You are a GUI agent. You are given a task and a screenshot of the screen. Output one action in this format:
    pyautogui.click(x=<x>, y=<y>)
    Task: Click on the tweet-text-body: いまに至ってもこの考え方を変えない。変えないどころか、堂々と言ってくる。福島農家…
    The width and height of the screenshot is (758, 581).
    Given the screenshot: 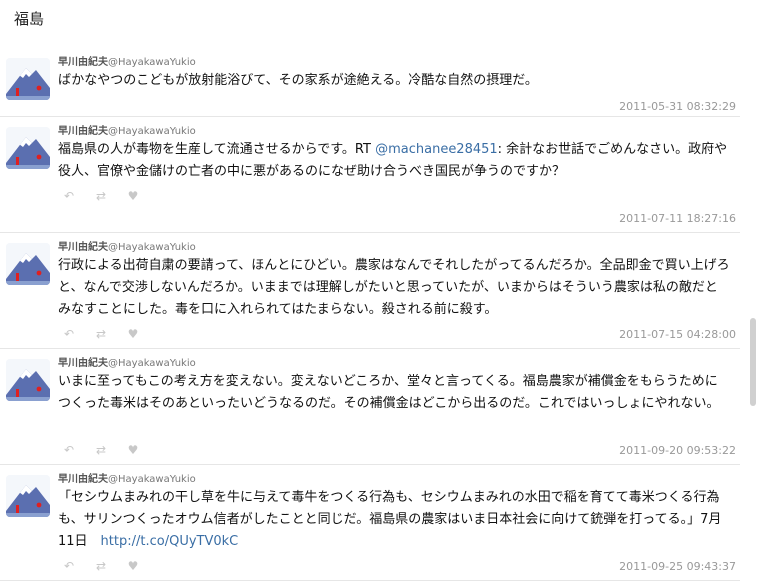 What is the action you would take?
    pyautogui.click(x=389, y=392)
    